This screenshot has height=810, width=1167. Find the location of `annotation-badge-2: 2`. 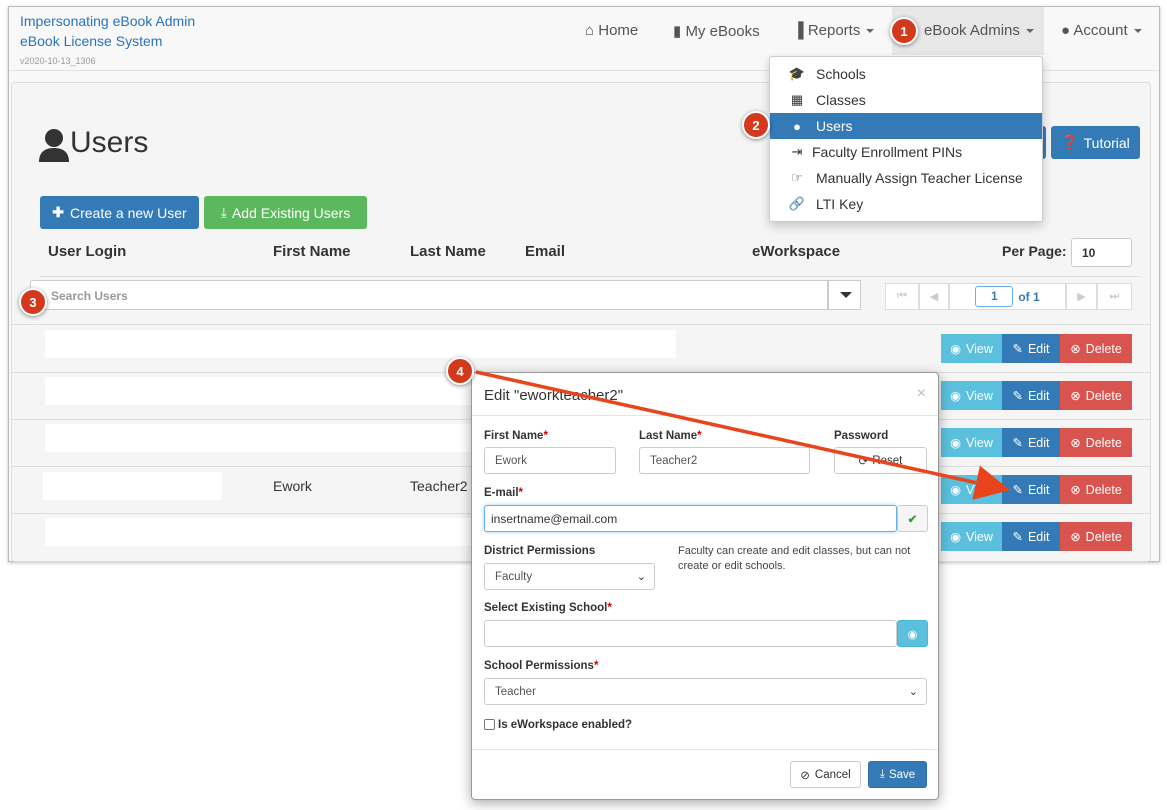

annotation-badge-2: 2 is located at coordinates (756, 125).